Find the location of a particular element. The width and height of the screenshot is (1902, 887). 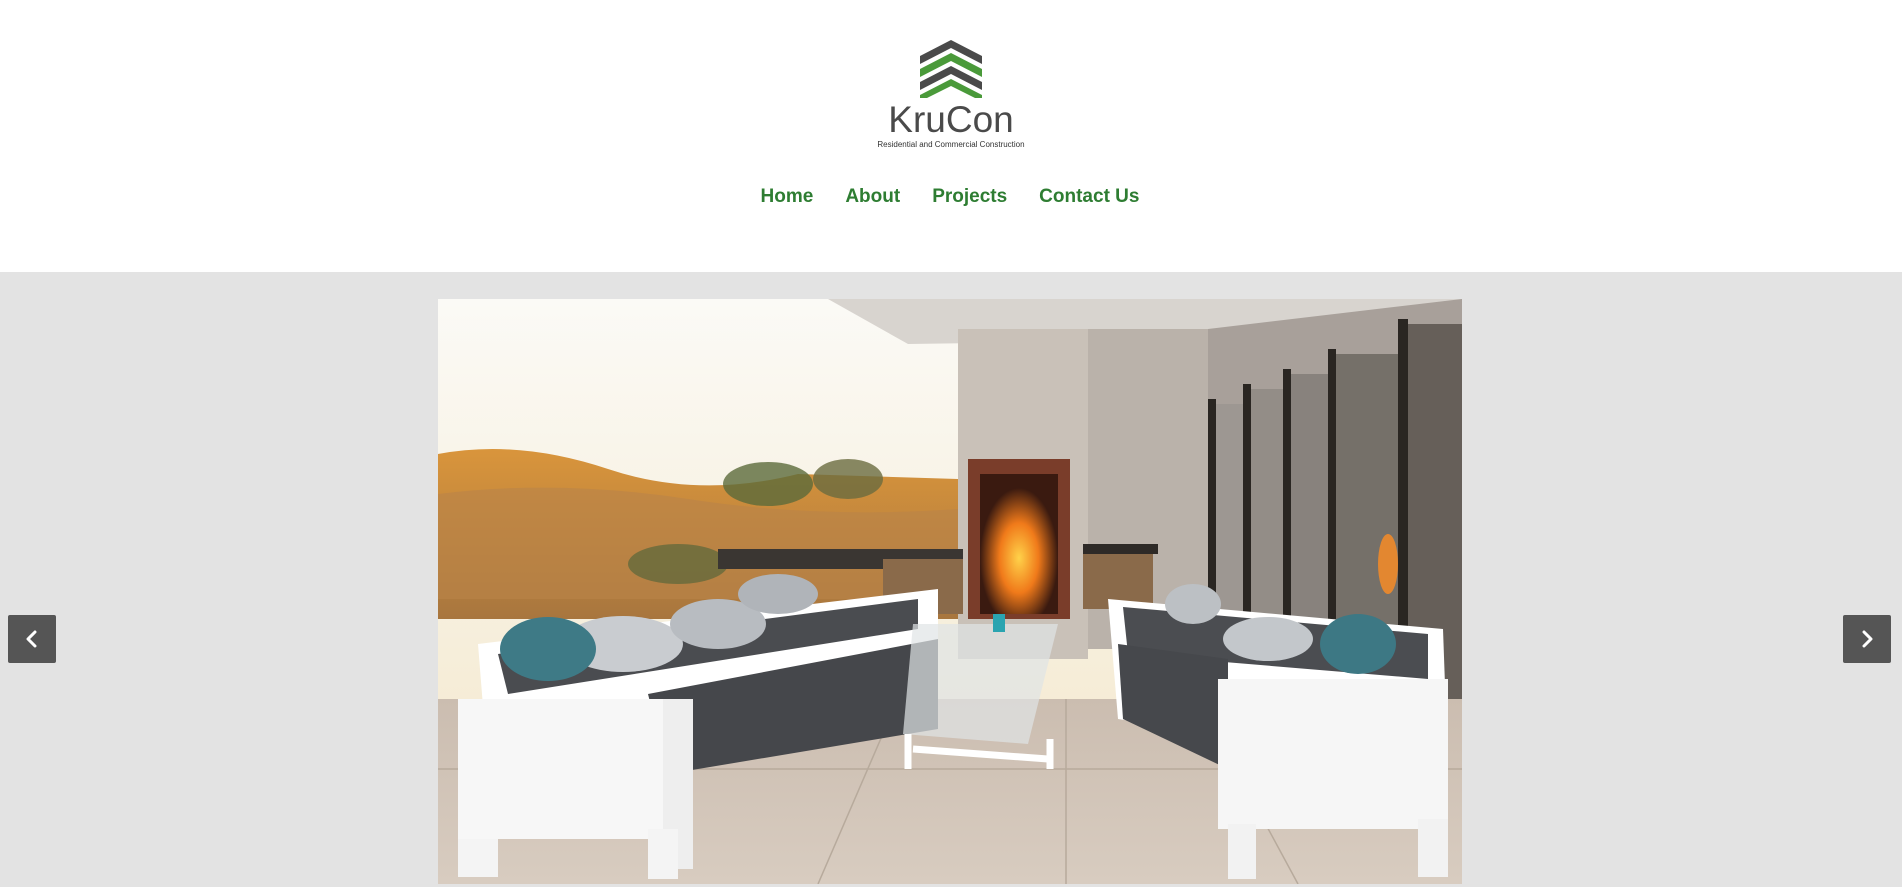

chevron-left-icon is located at coordinates (31, 639).